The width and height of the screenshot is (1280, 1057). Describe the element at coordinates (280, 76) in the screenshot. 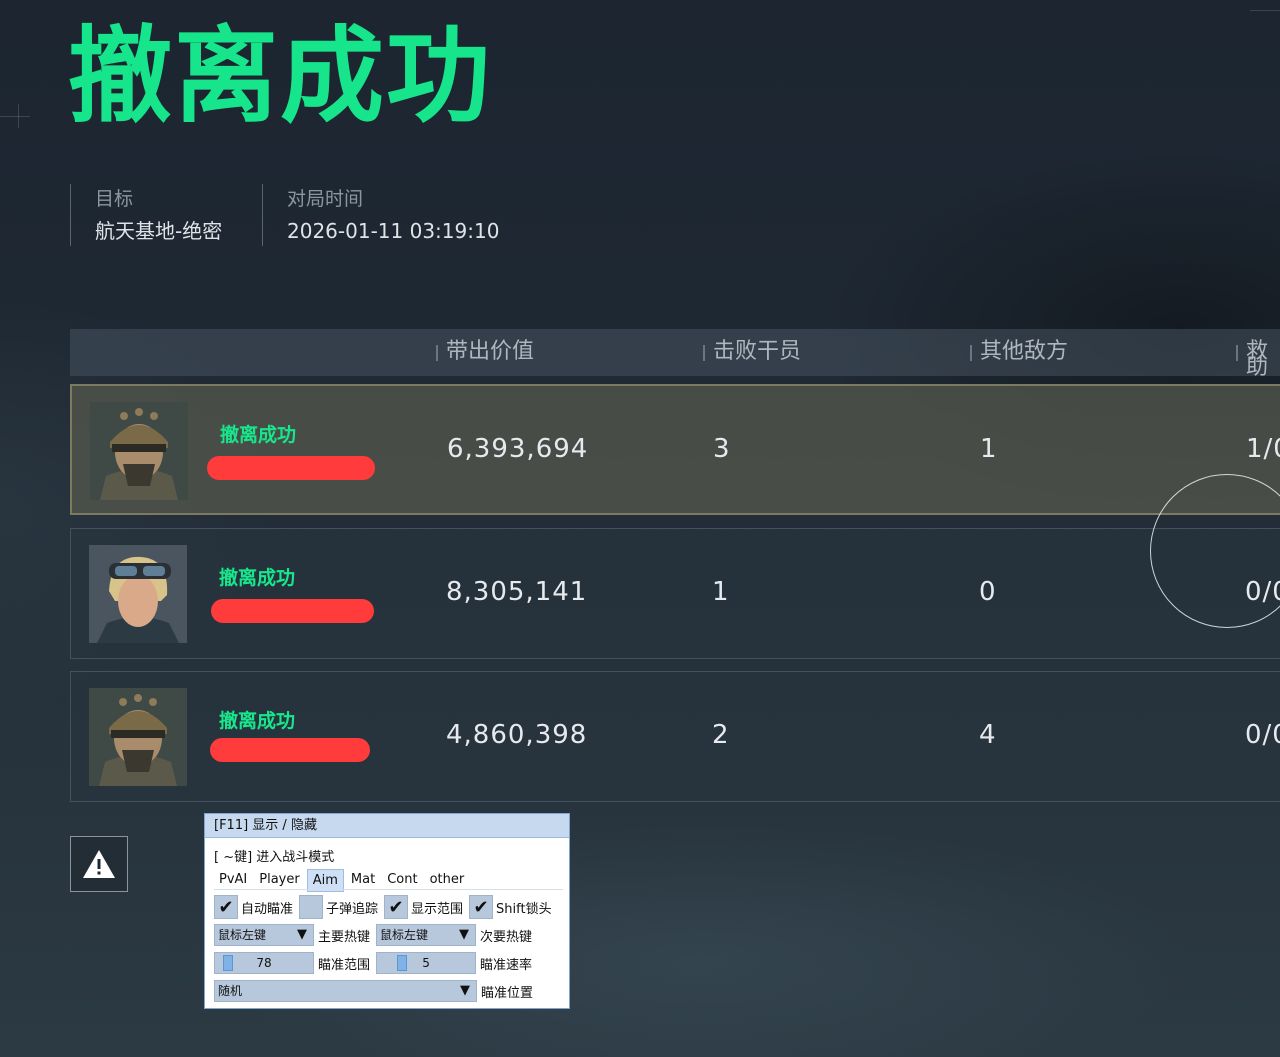

I see `page-title: 撤离成功` at that location.